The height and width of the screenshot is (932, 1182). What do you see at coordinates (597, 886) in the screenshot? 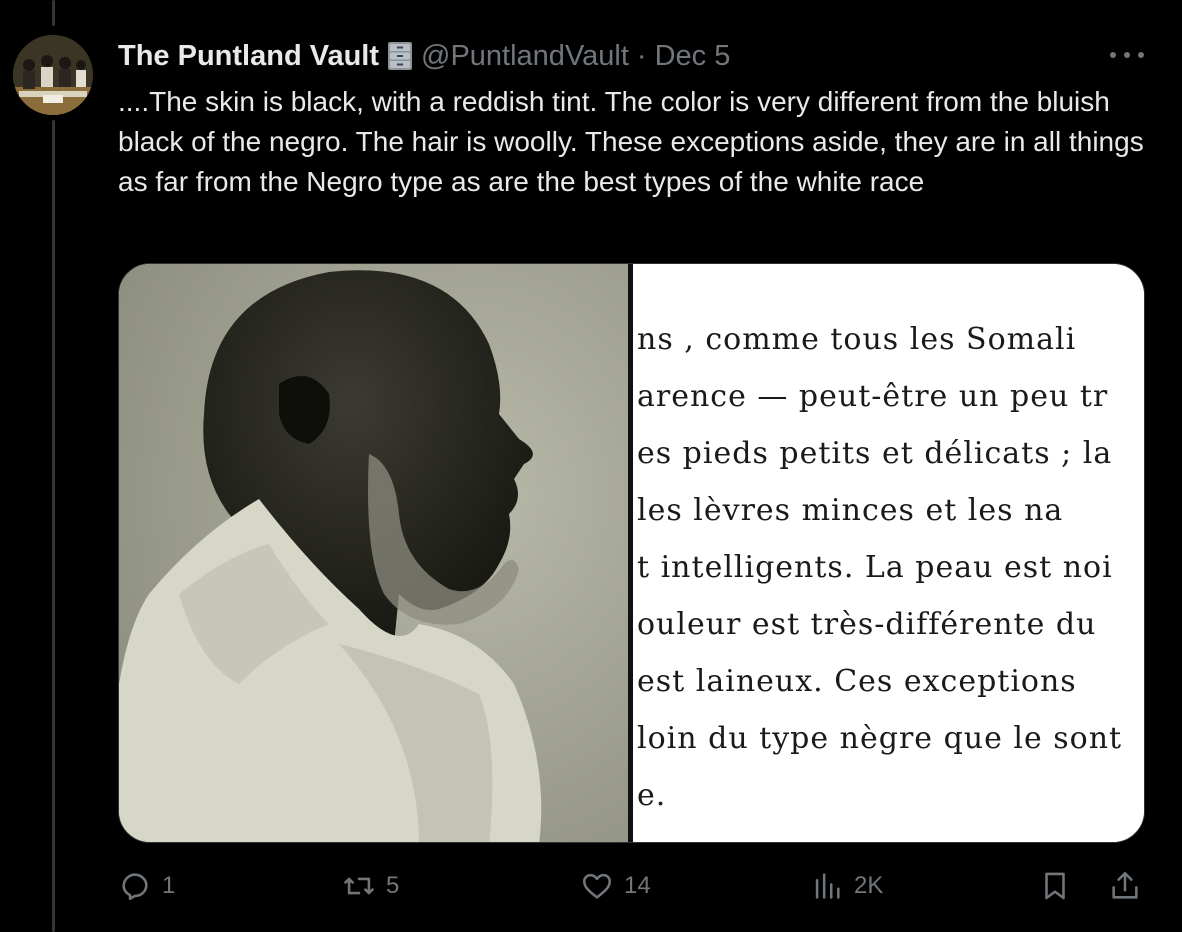
I see `heart-icon` at bounding box center [597, 886].